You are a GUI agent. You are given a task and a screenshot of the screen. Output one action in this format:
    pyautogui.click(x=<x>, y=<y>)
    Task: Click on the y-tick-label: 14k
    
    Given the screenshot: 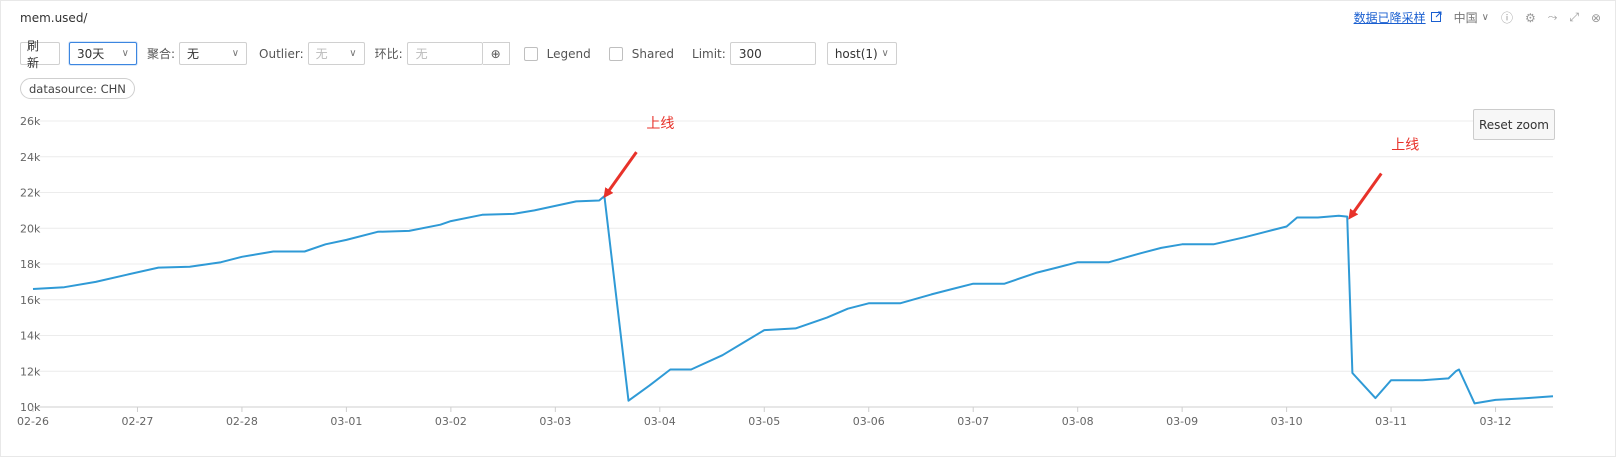 What is the action you would take?
    pyautogui.click(x=30, y=336)
    